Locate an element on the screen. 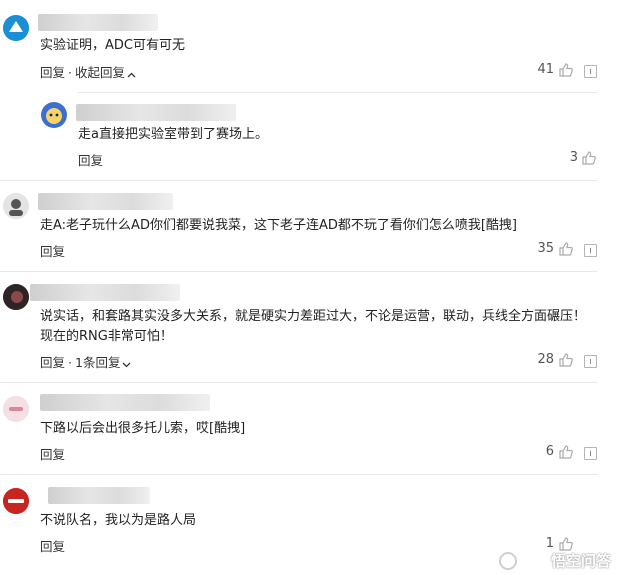  like-count: 41 is located at coordinates (545, 69).